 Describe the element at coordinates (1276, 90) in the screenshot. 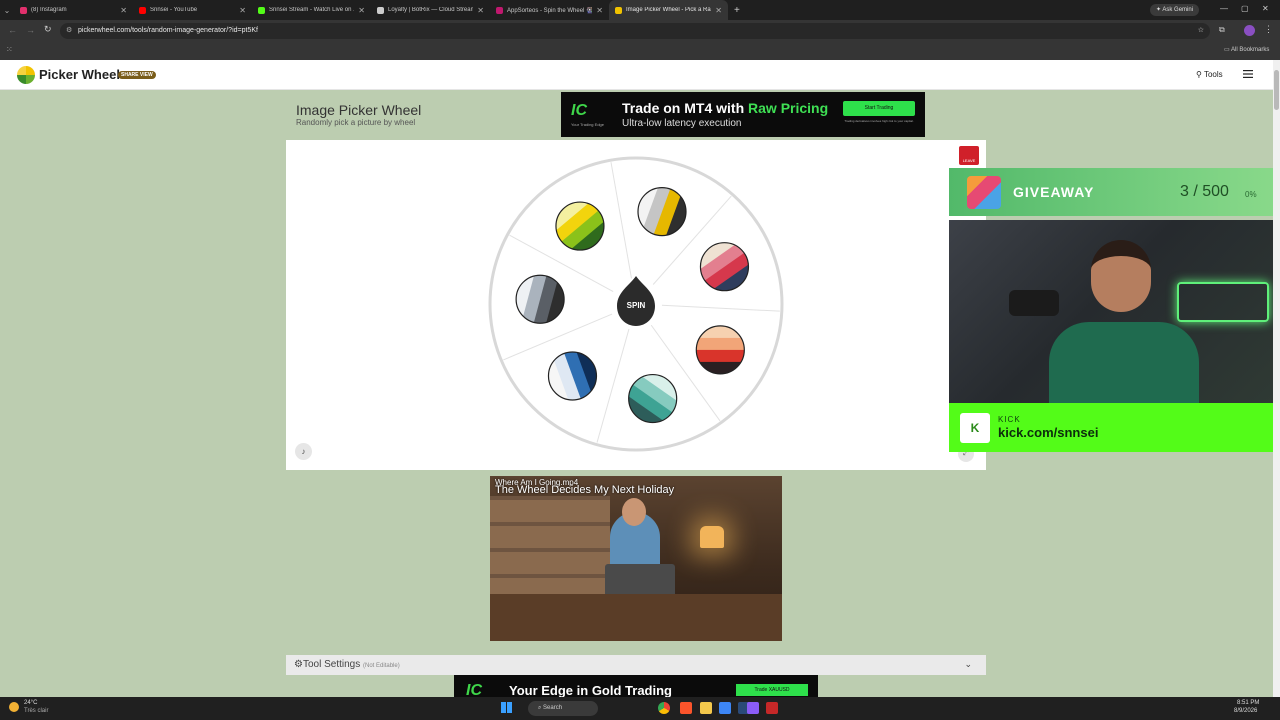

I see `page-scrollbar-thumb` at that location.